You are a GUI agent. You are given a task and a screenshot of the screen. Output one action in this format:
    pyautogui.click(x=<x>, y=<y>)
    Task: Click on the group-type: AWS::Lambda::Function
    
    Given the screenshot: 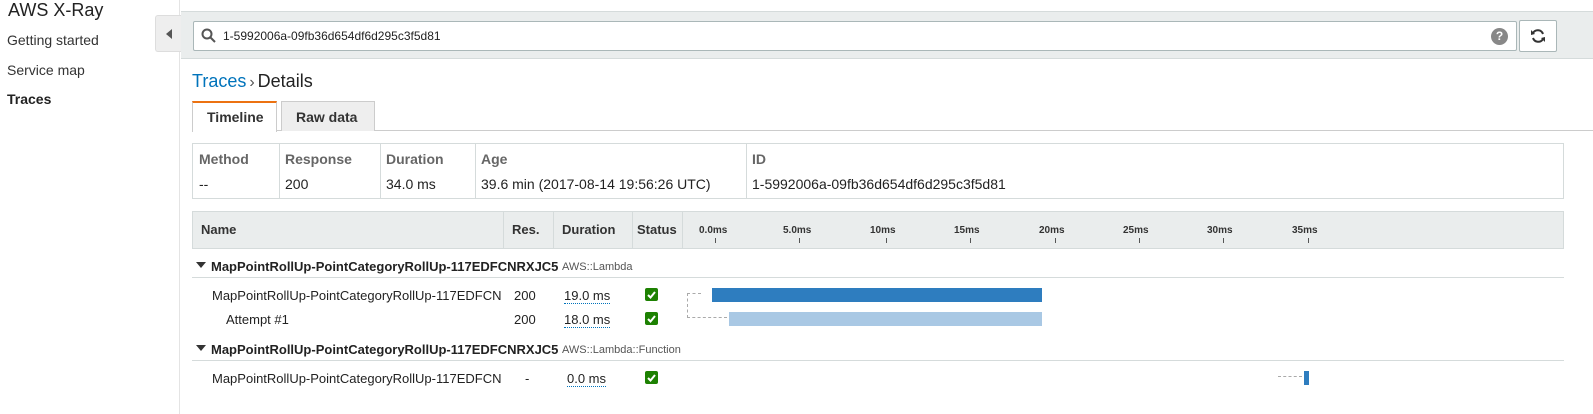 What is the action you would take?
    pyautogui.click(x=621, y=350)
    